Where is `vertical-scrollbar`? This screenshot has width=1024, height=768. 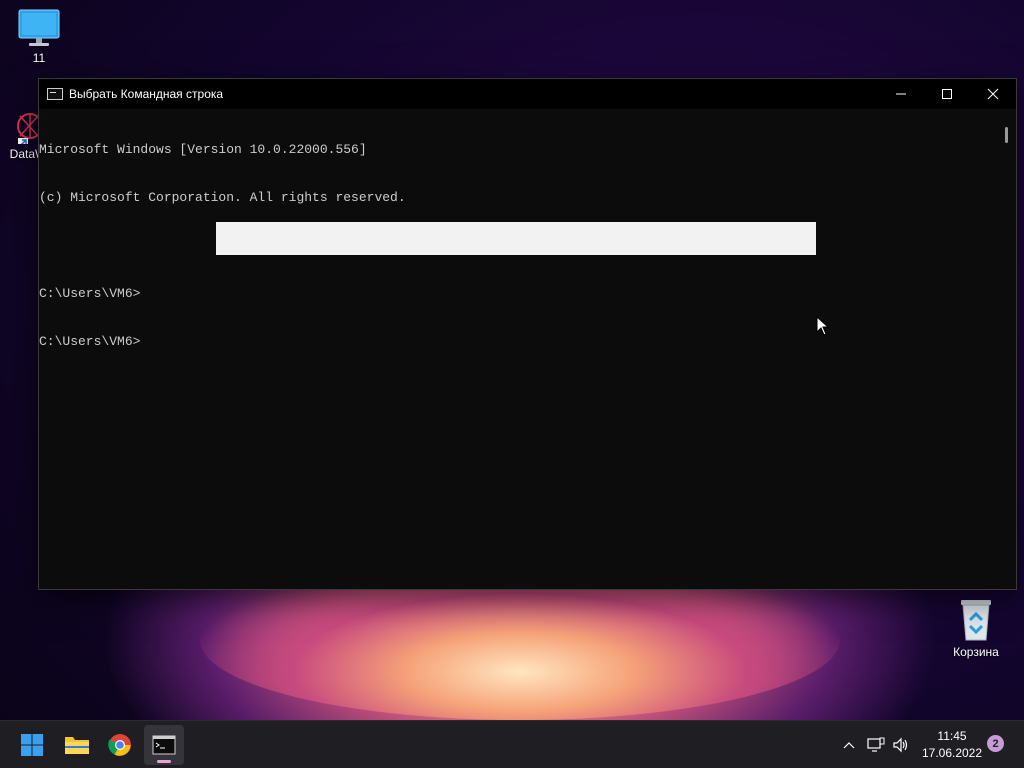 vertical-scrollbar is located at coordinates (1007, 349).